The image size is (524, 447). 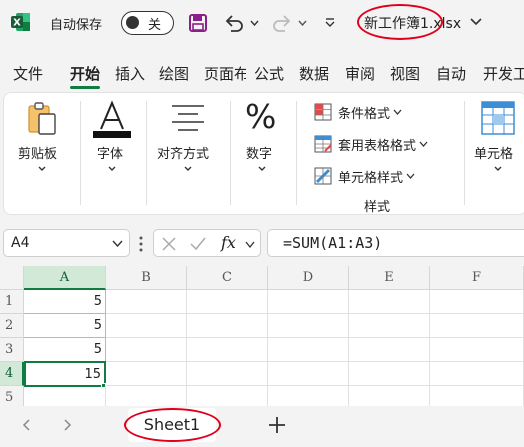 I want to click on insert-function-button: fx, so click(x=228, y=242).